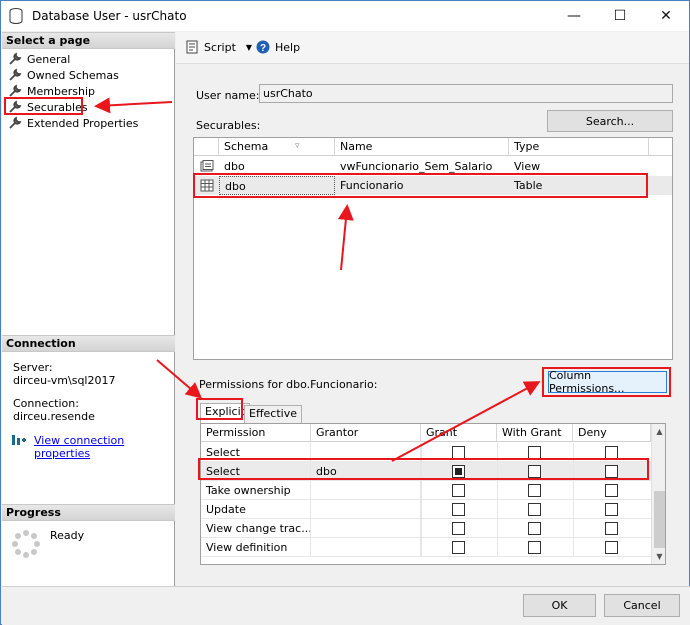  What do you see at coordinates (39, 59) in the screenshot?
I see `page-general: General` at bounding box center [39, 59].